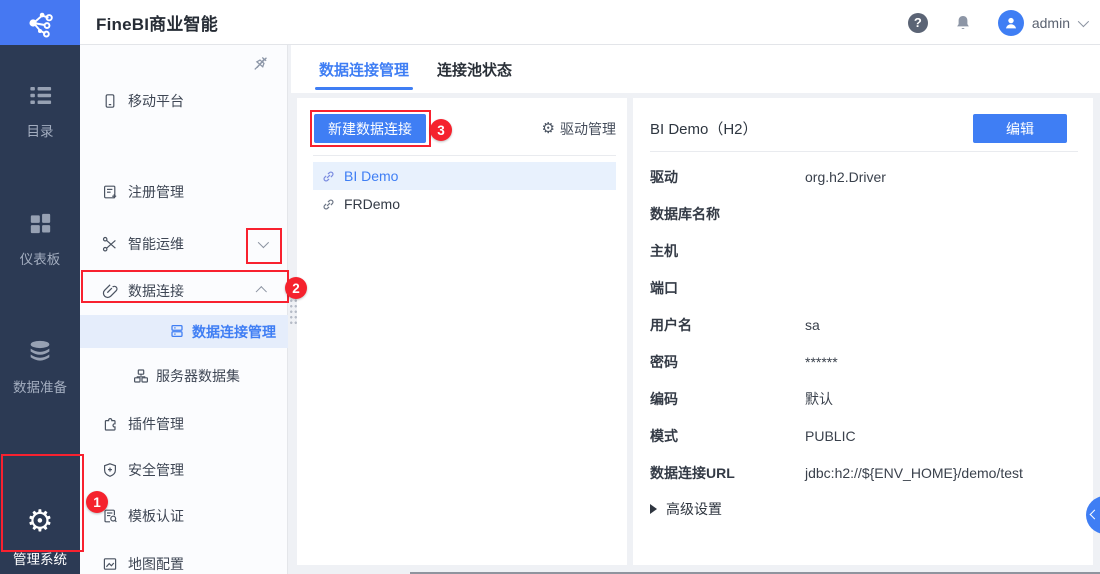  I want to click on ops-scissors-icon, so click(110, 244).